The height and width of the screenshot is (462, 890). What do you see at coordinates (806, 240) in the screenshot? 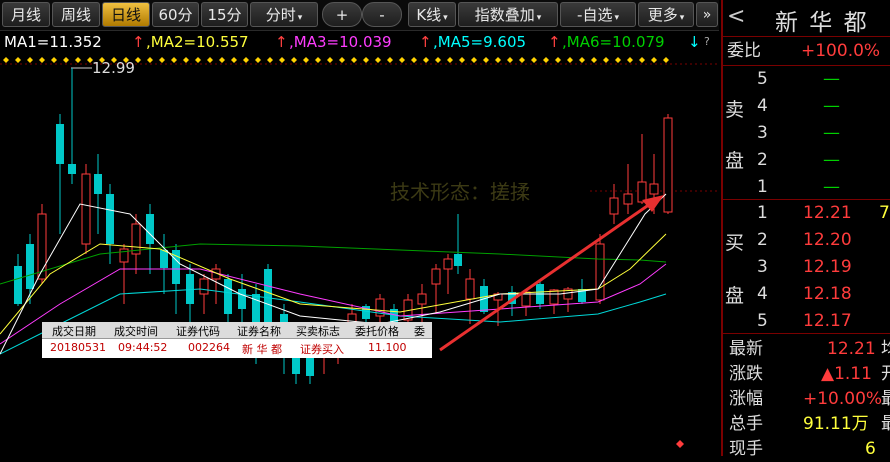
I see `buy-level-row: 2 12.20` at bounding box center [806, 240].